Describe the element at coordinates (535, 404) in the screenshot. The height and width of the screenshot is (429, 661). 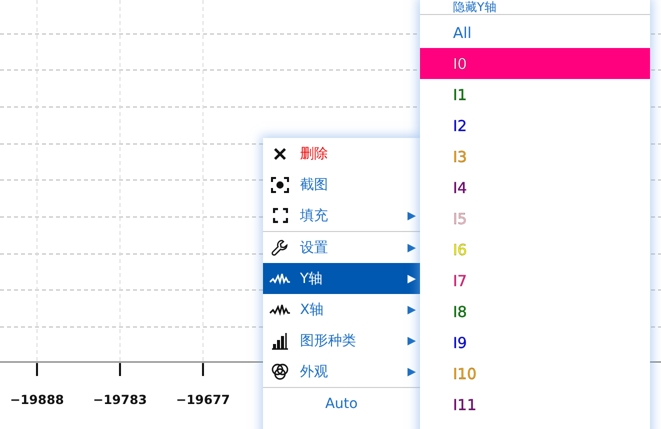
I see `menu-item: I11` at that location.